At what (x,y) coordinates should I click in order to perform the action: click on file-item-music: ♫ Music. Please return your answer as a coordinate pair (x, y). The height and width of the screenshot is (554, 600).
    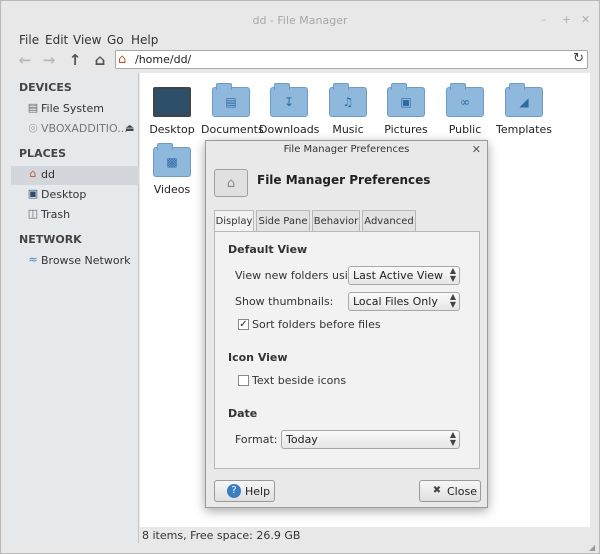
    Looking at the image, I should click on (348, 109).